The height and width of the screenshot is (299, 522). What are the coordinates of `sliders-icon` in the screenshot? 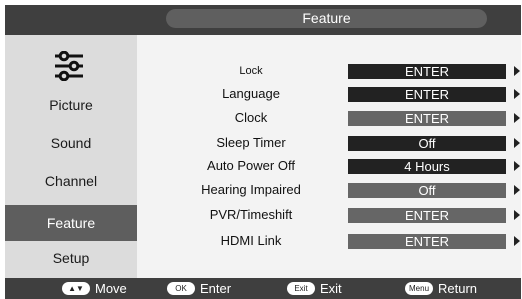 It's located at (69, 66).